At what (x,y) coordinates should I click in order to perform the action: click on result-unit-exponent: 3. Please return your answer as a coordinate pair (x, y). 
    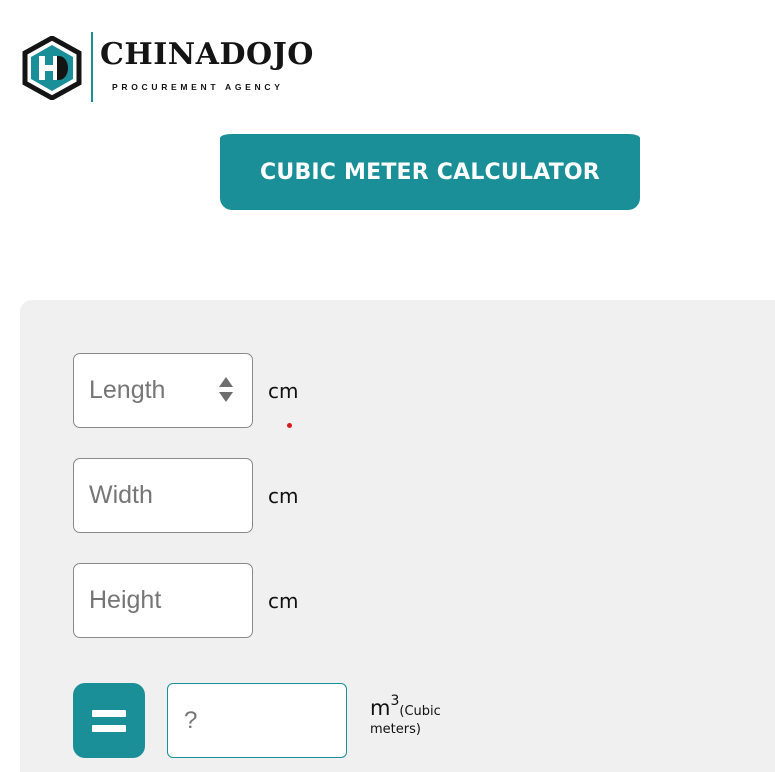
    Looking at the image, I should click on (395, 701).